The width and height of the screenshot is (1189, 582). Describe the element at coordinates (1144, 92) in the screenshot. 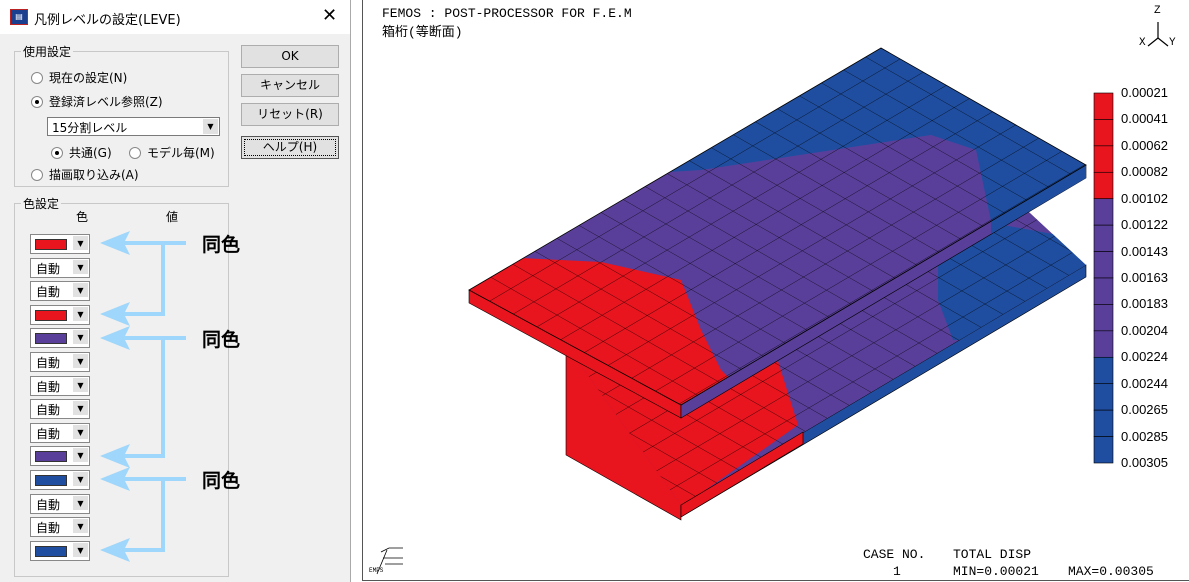

I see `legend-value: 0.00021` at that location.